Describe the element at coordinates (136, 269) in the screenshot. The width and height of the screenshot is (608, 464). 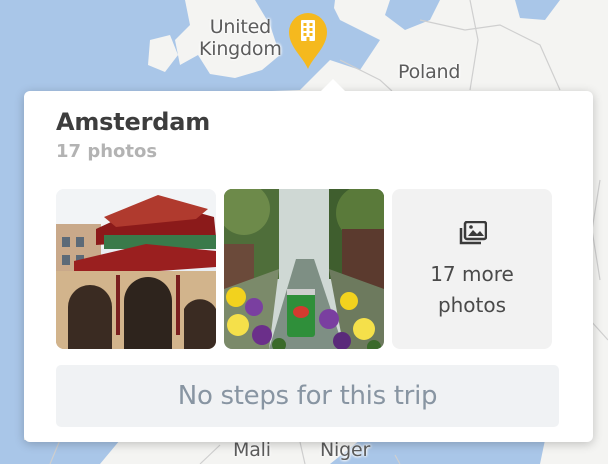
I see `photo-thumbnail-temple` at that location.